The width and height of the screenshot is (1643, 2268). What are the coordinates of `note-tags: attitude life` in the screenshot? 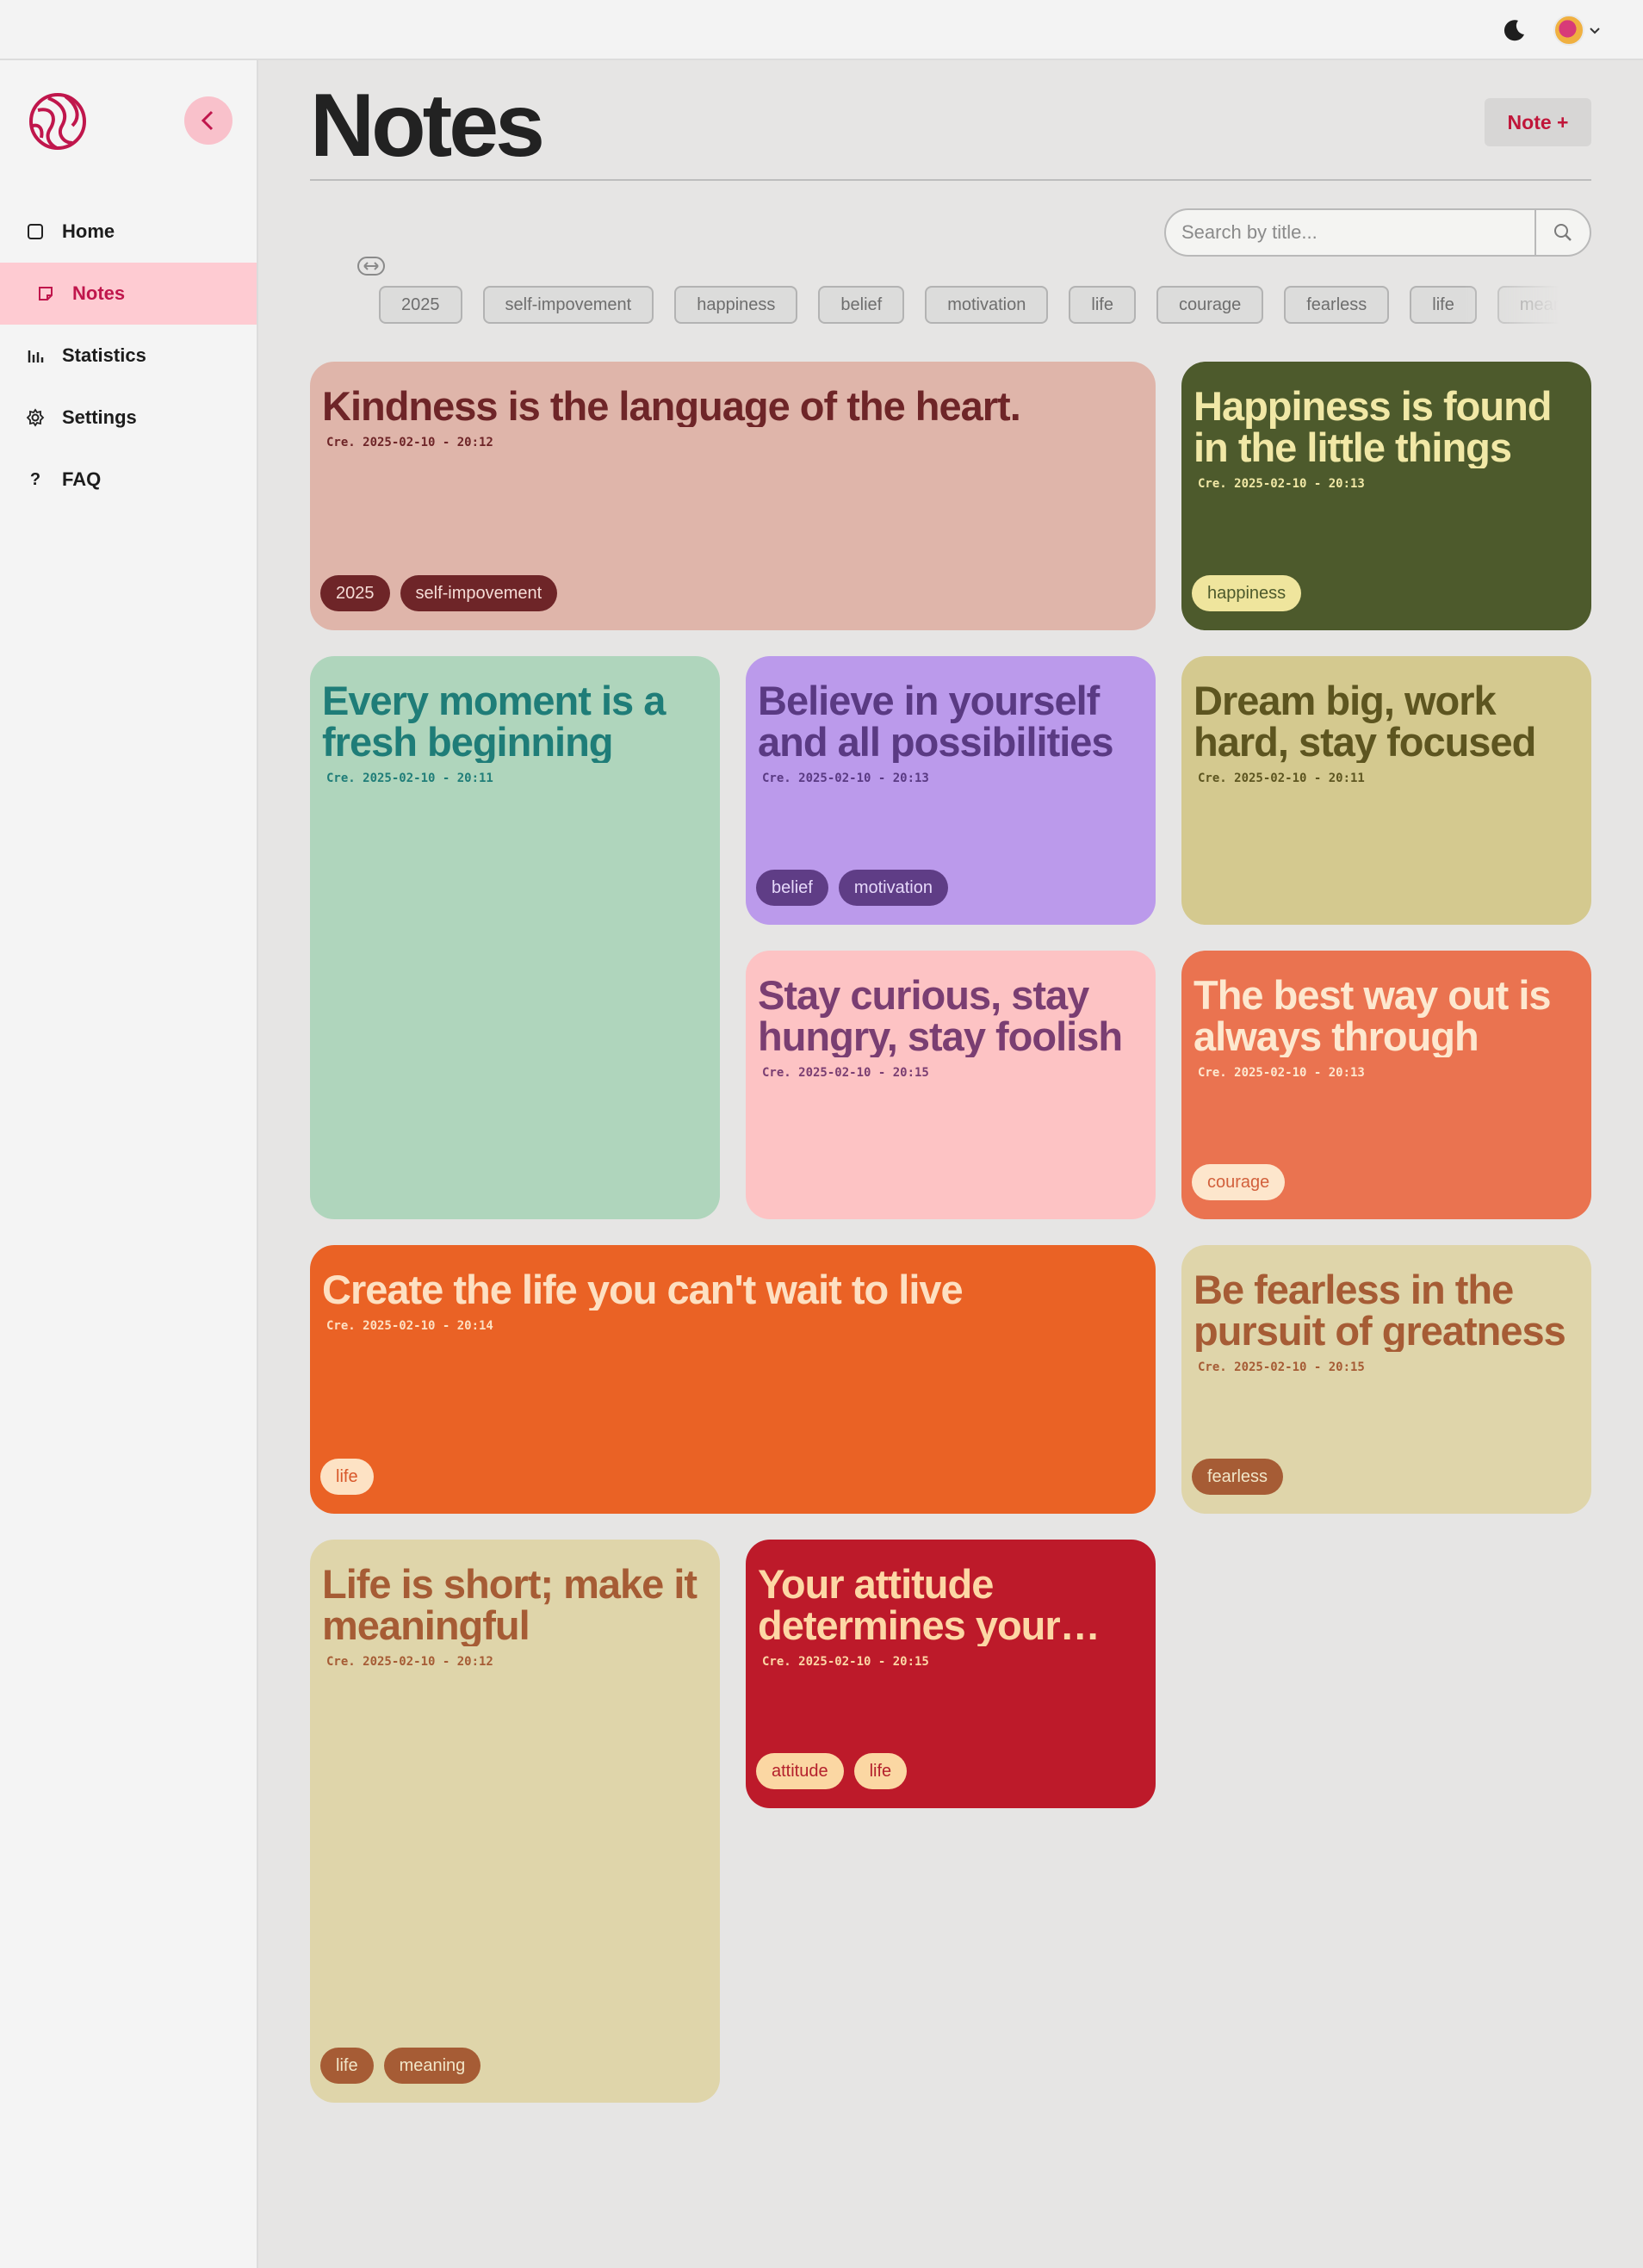 It's located at (832, 1771).